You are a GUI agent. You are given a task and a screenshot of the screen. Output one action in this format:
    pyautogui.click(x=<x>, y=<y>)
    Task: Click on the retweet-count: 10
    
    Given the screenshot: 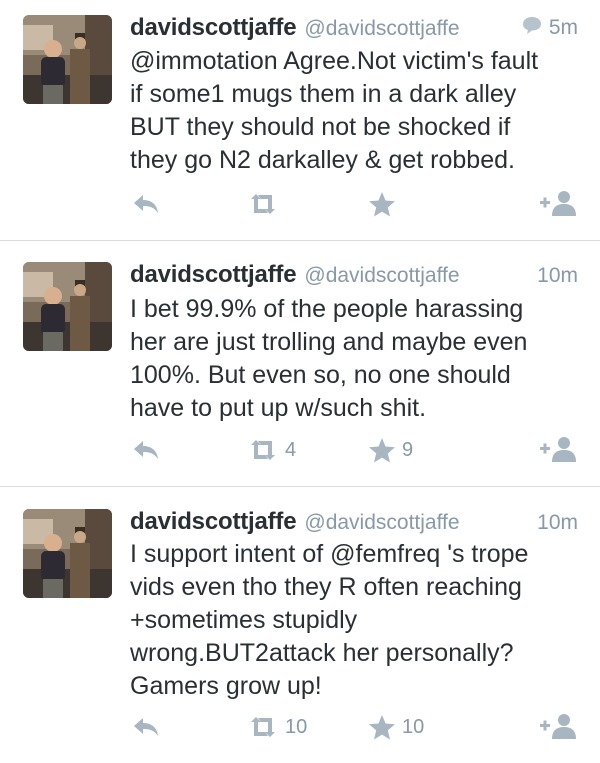 What is the action you would take?
    pyautogui.click(x=296, y=726)
    